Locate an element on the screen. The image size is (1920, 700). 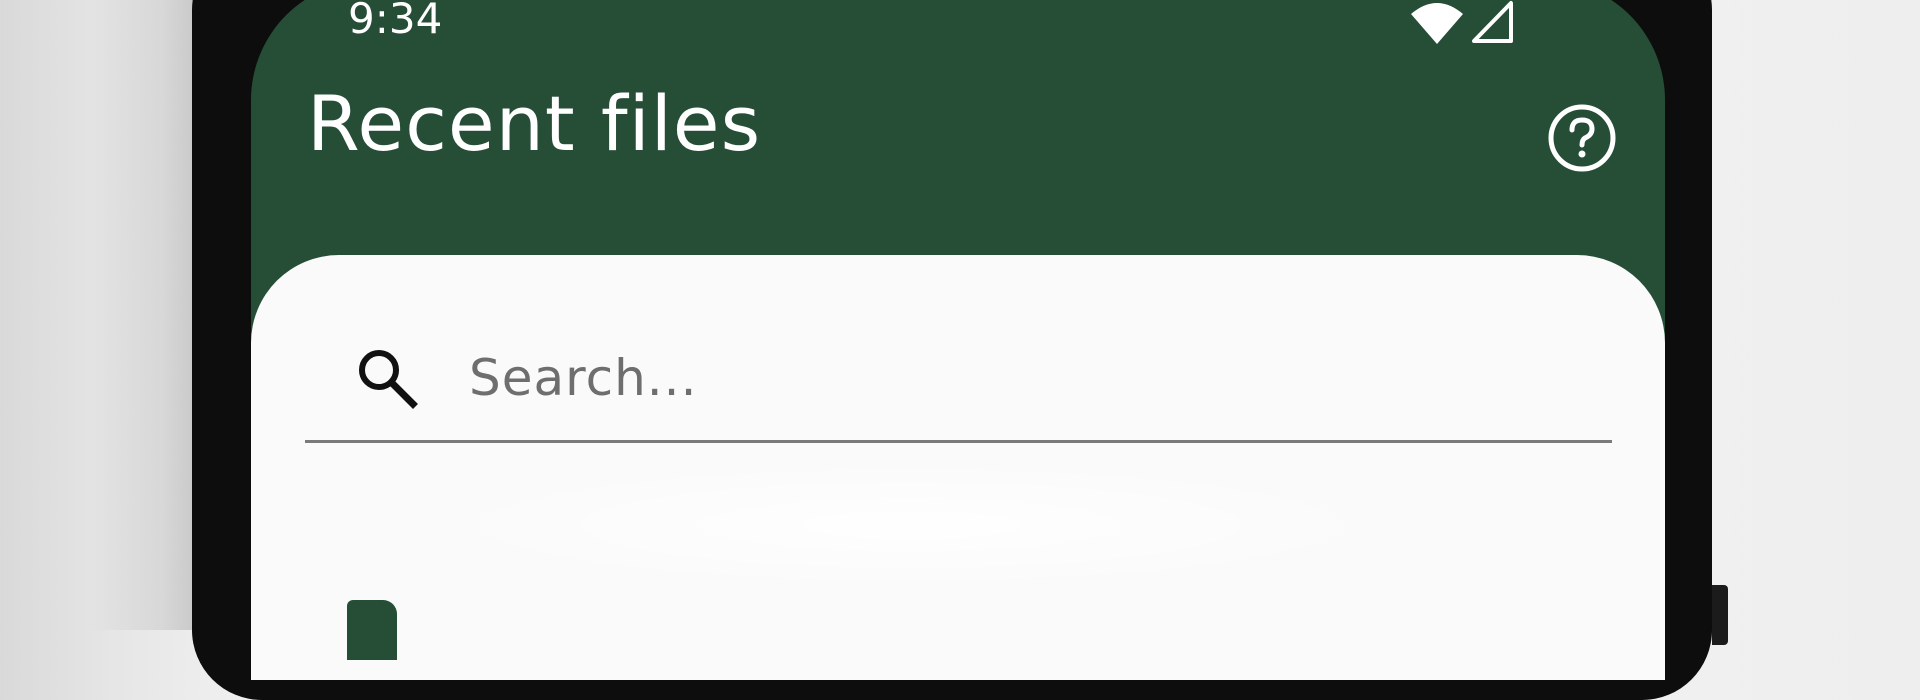
status-time: 9:34 is located at coordinates (395, 21).